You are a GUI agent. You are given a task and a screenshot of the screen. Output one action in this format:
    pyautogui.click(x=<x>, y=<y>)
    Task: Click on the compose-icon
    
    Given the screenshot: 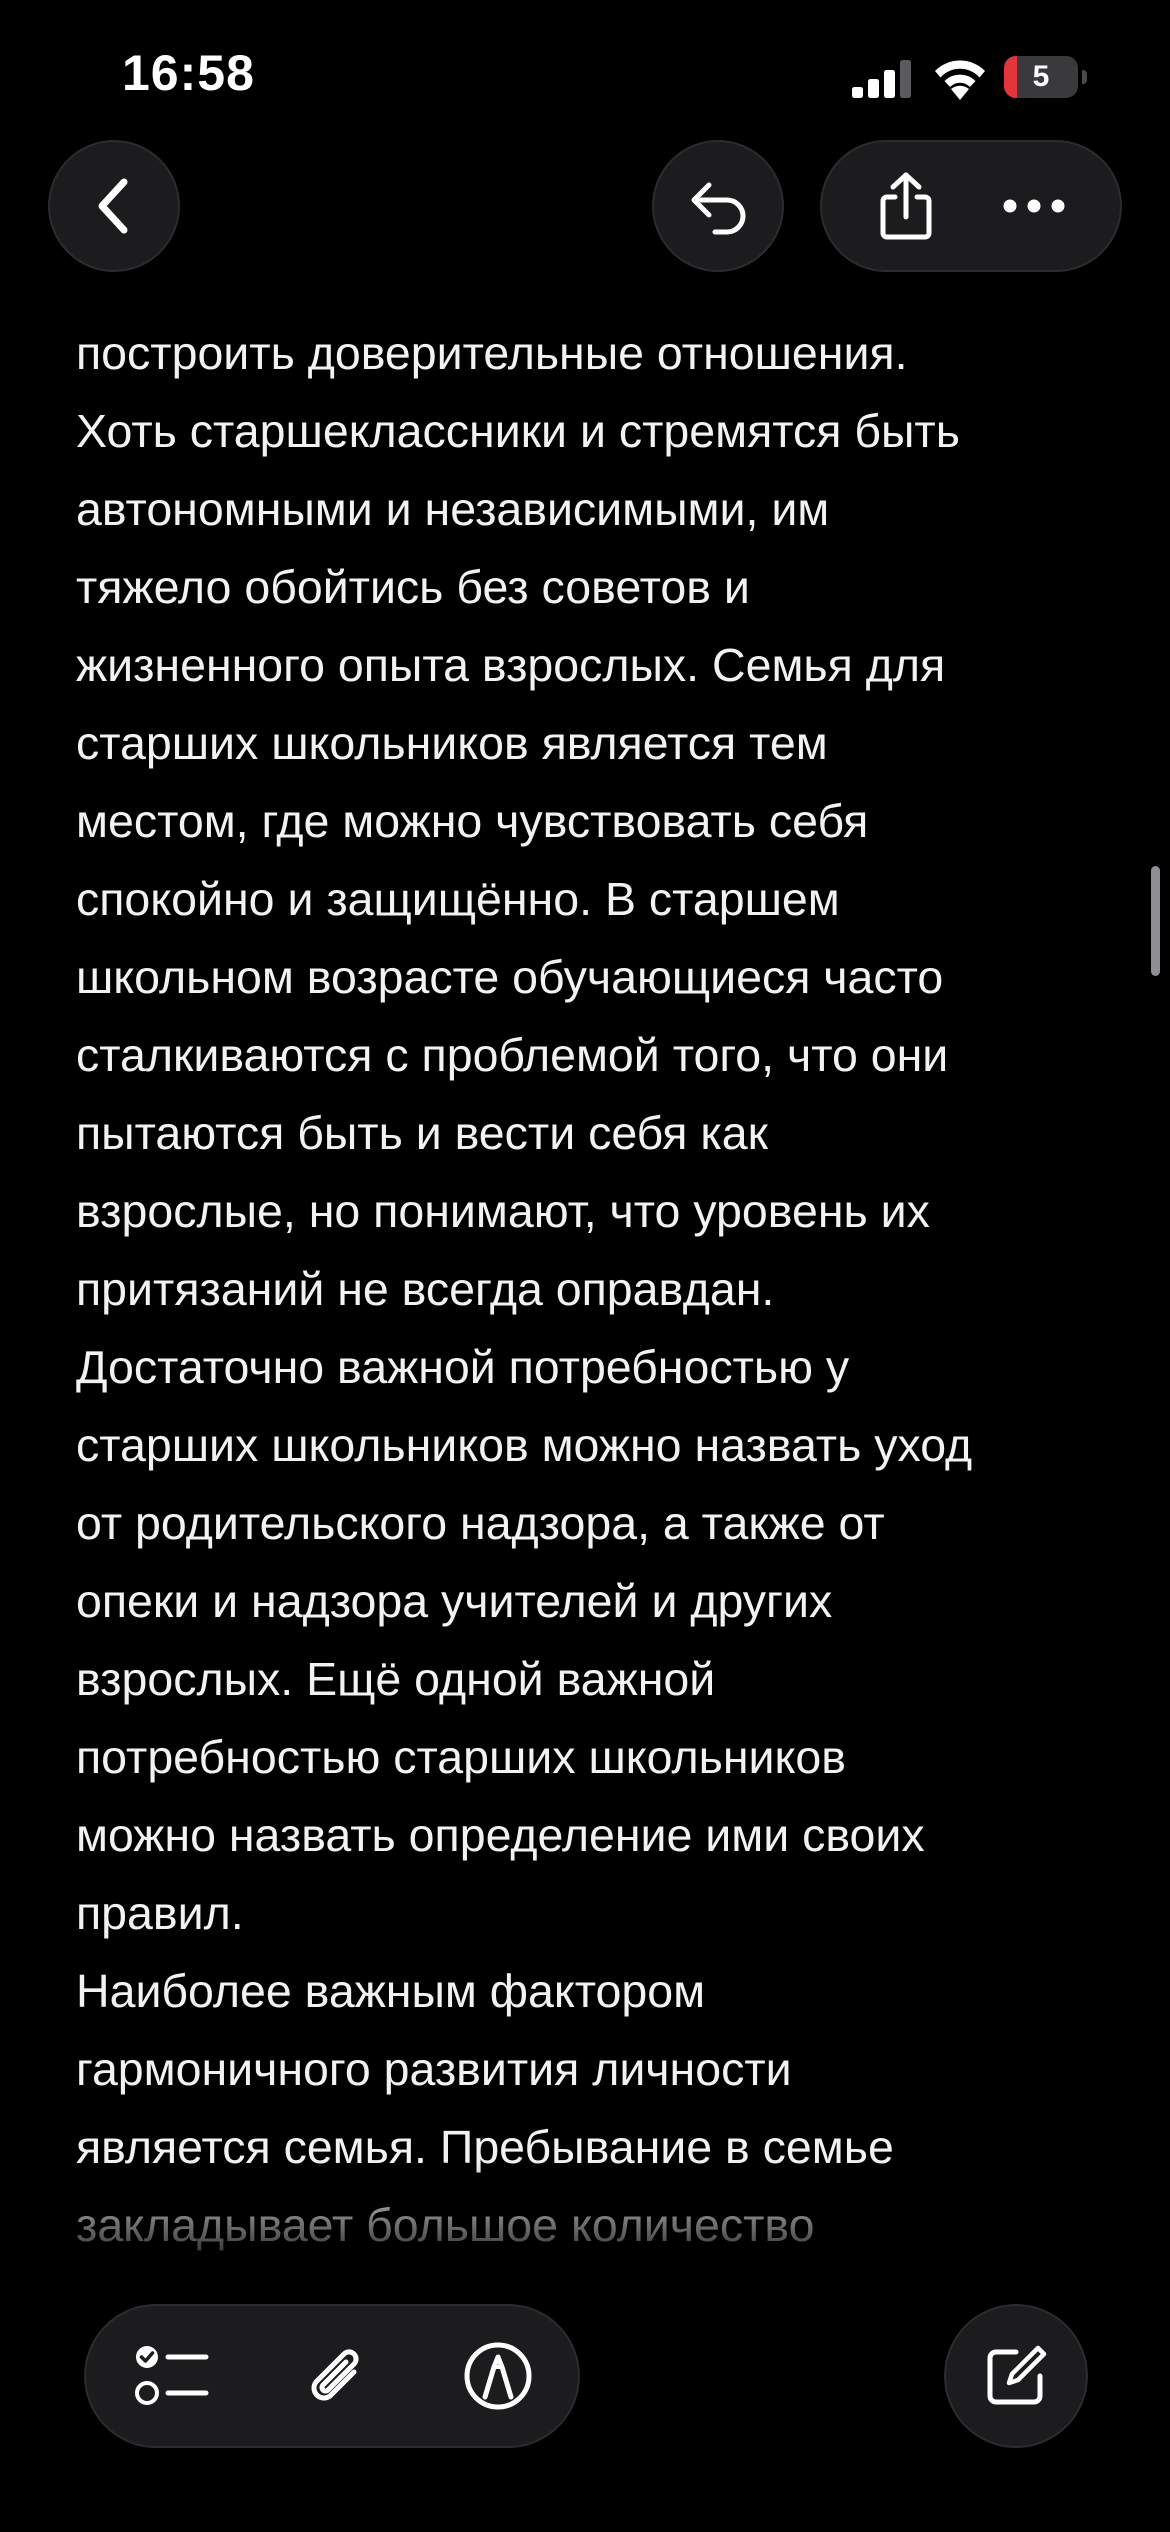 What is the action you would take?
    pyautogui.click(x=1017, y=2375)
    